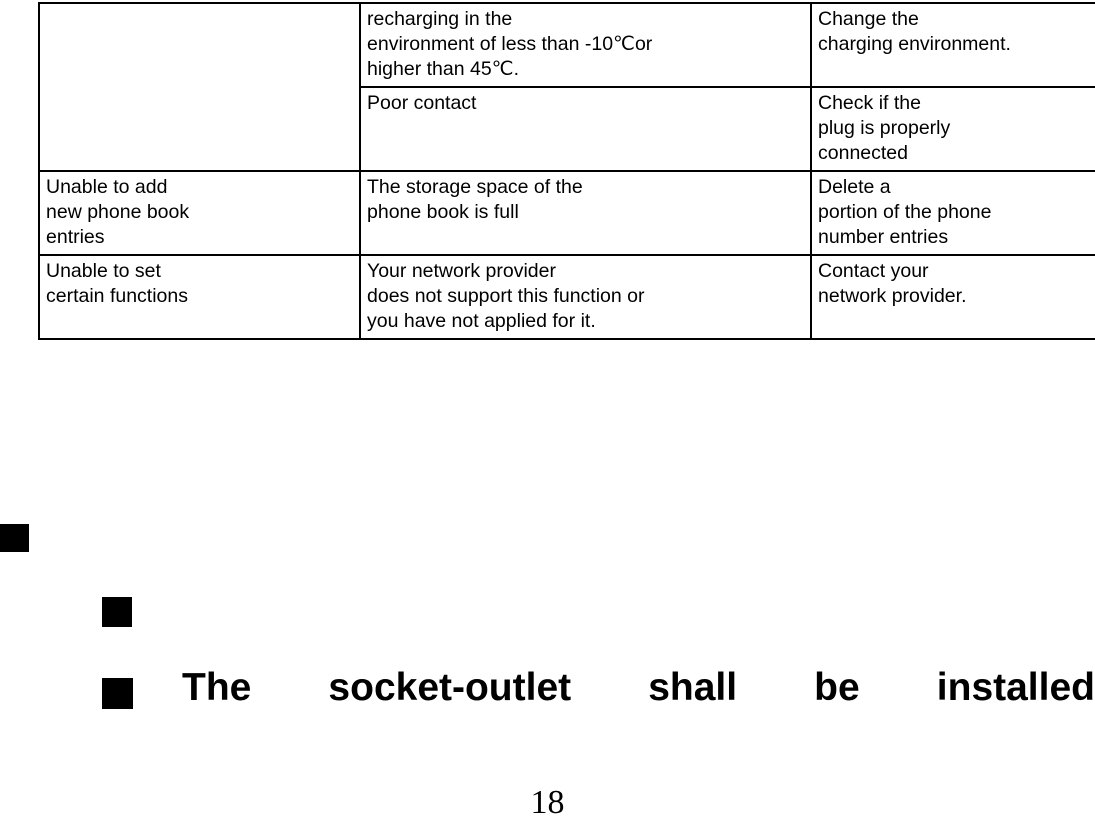  What do you see at coordinates (905, 212) in the screenshot?
I see `cell-line: portion of the phone` at bounding box center [905, 212].